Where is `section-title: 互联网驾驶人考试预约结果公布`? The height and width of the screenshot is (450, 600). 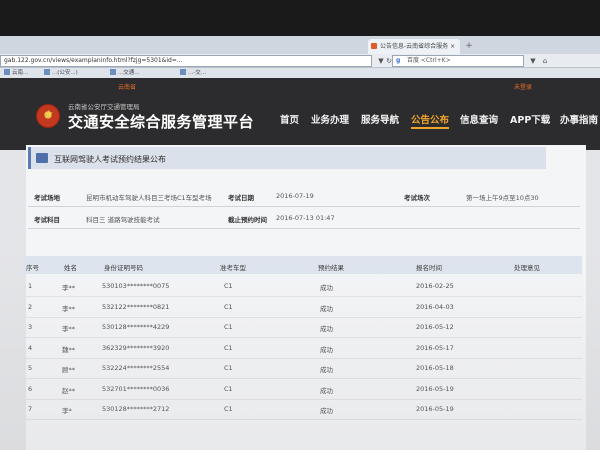 section-title: 互联网驾驶人考试预约结果公布 is located at coordinates (110, 159).